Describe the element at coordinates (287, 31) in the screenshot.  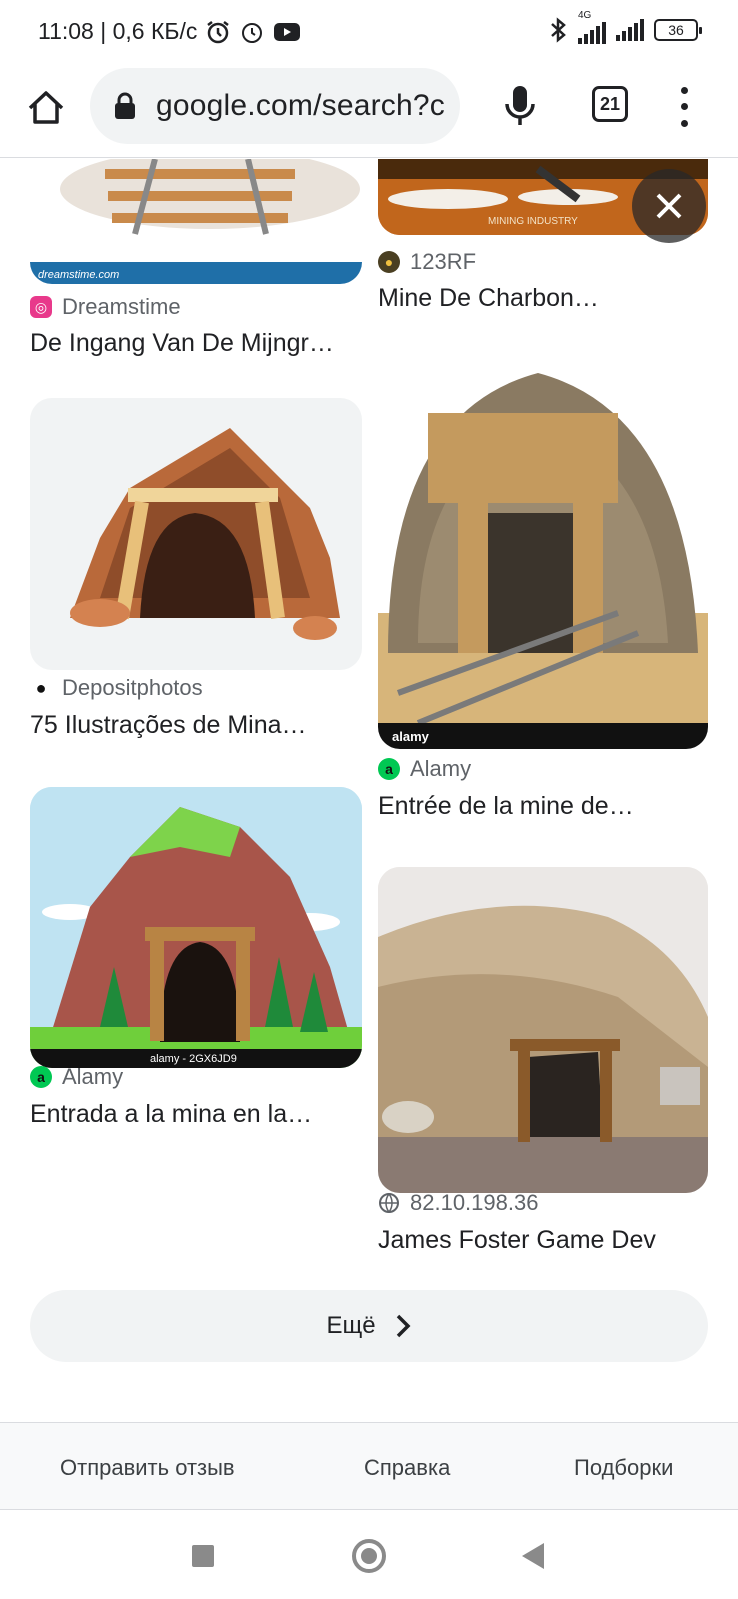
I see `youtube-icon` at that location.